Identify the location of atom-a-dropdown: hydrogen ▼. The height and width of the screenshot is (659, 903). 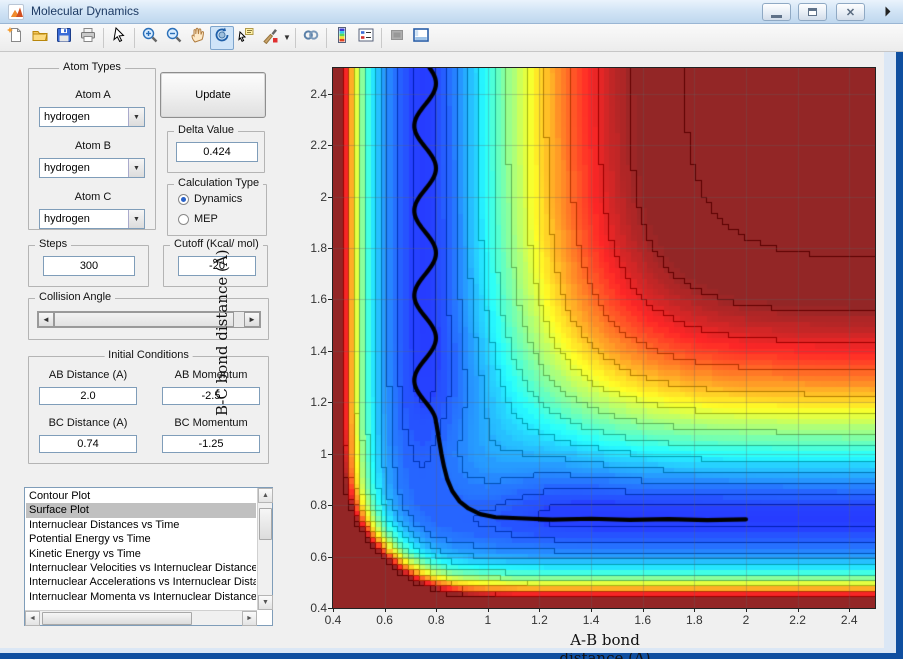
(92, 117).